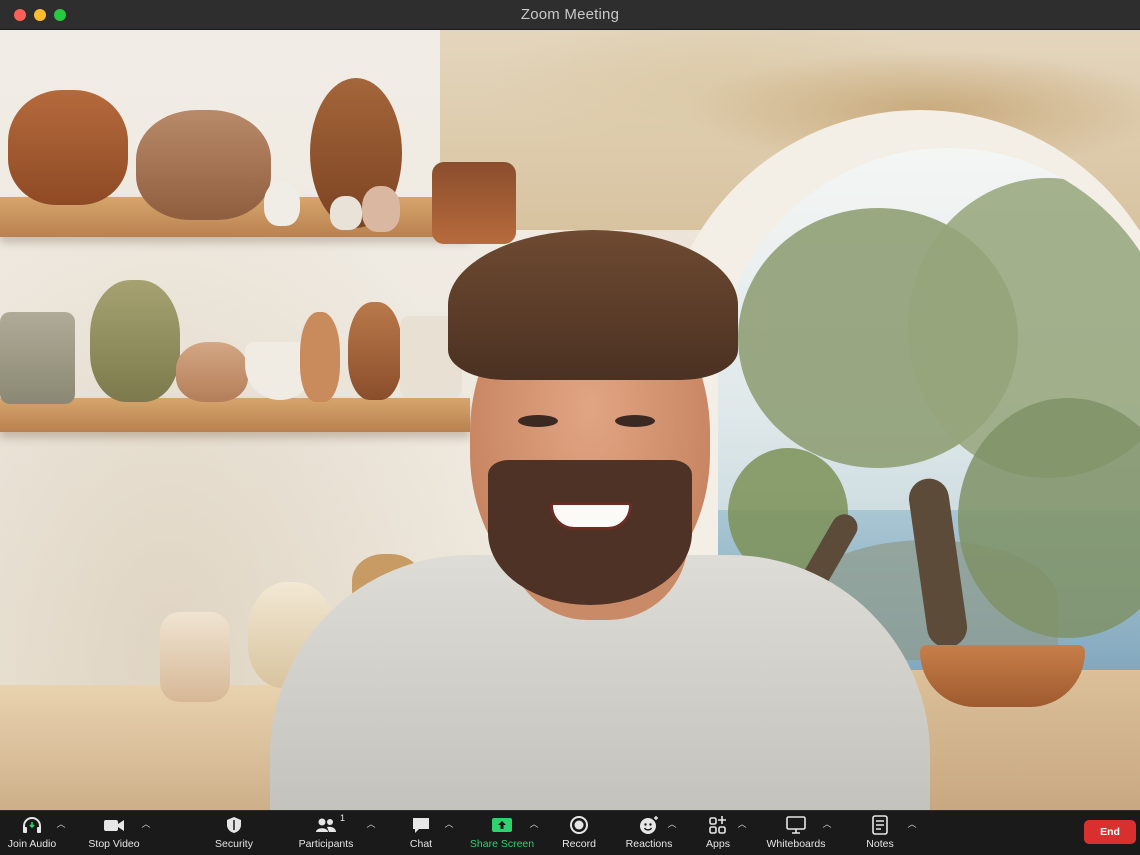 The height and width of the screenshot is (855, 1140). I want to click on record-label: Record, so click(579, 844).